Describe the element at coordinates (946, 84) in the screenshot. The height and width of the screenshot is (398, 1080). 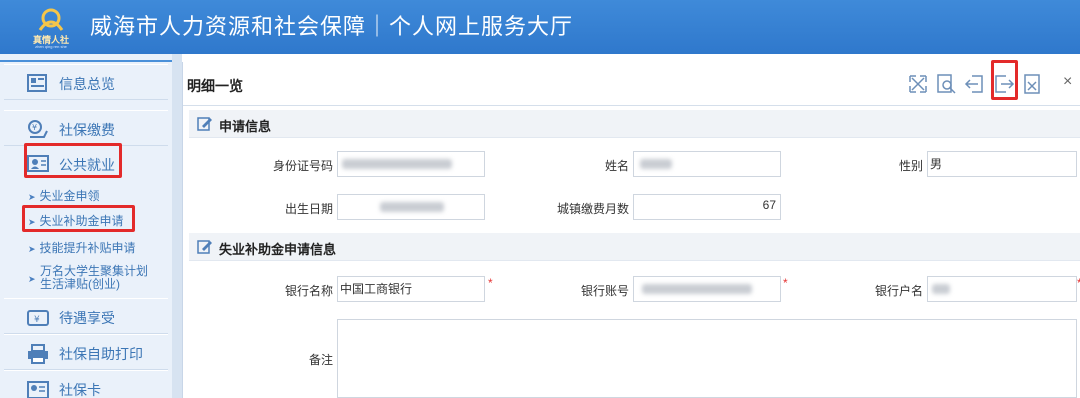
I see `search-document-icon` at that location.